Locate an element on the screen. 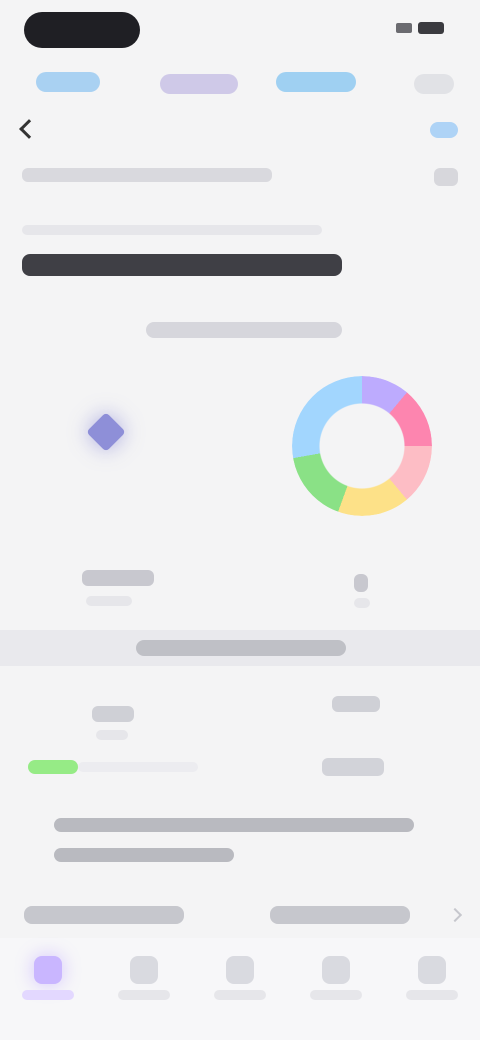 The image size is (480, 1040). dynamic-island is located at coordinates (82, 30).